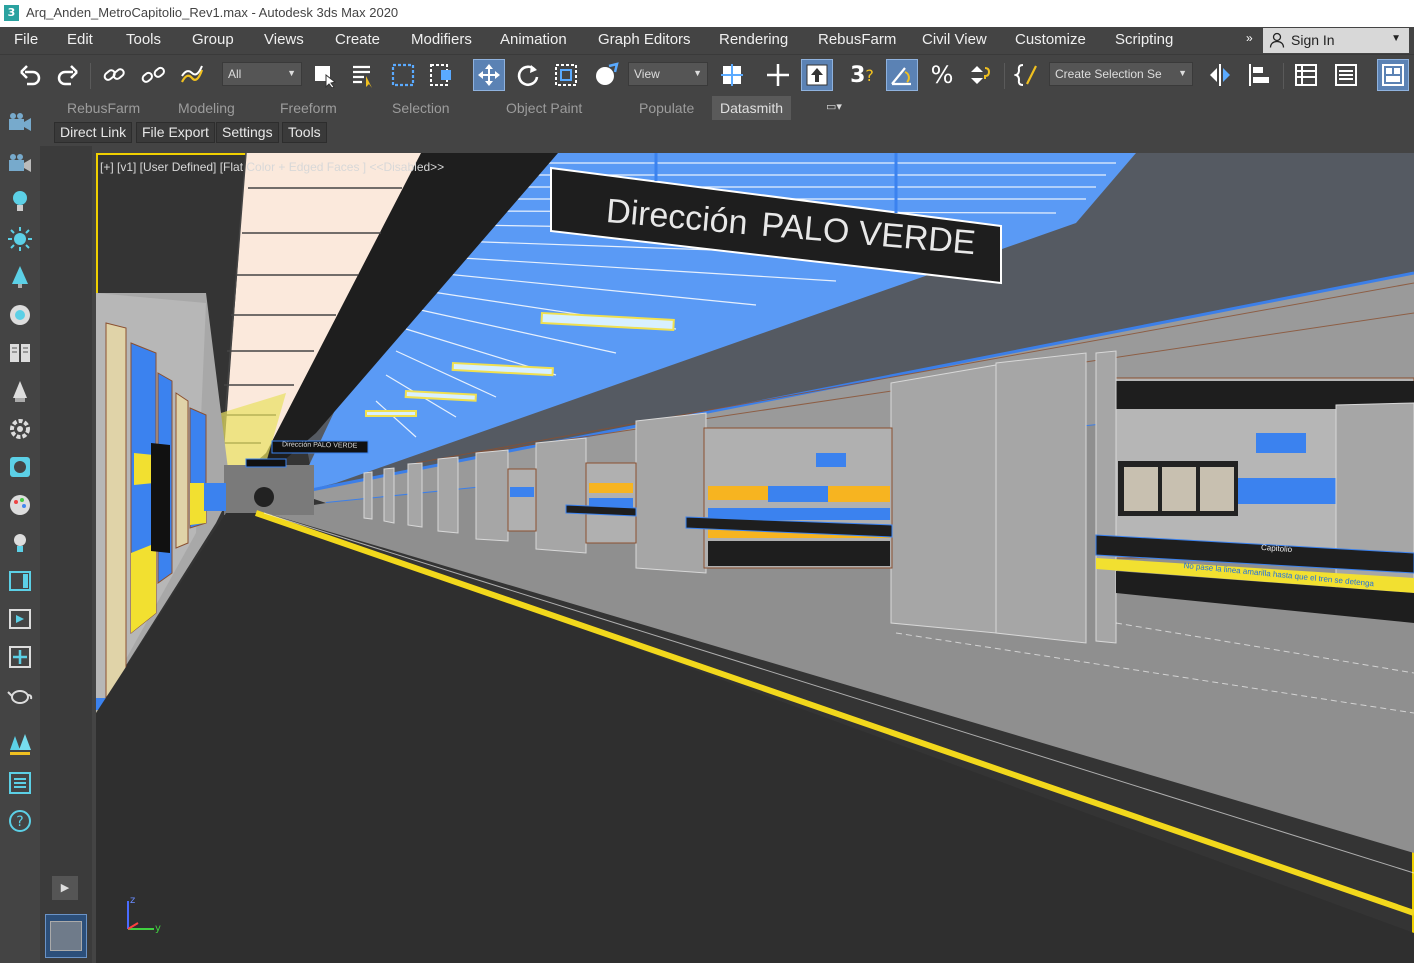 This screenshot has width=1414, height=963. Describe the element at coordinates (20, 391) in the screenshot. I see `lp-cone-button` at that location.